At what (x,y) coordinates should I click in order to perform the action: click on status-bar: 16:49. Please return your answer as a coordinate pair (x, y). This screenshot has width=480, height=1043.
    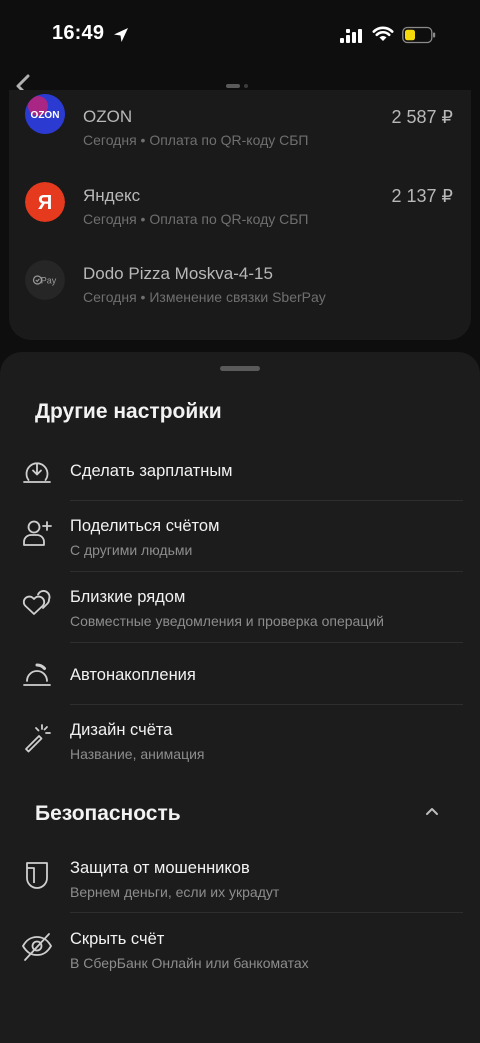
    Looking at the image, I should click on (240, 35).